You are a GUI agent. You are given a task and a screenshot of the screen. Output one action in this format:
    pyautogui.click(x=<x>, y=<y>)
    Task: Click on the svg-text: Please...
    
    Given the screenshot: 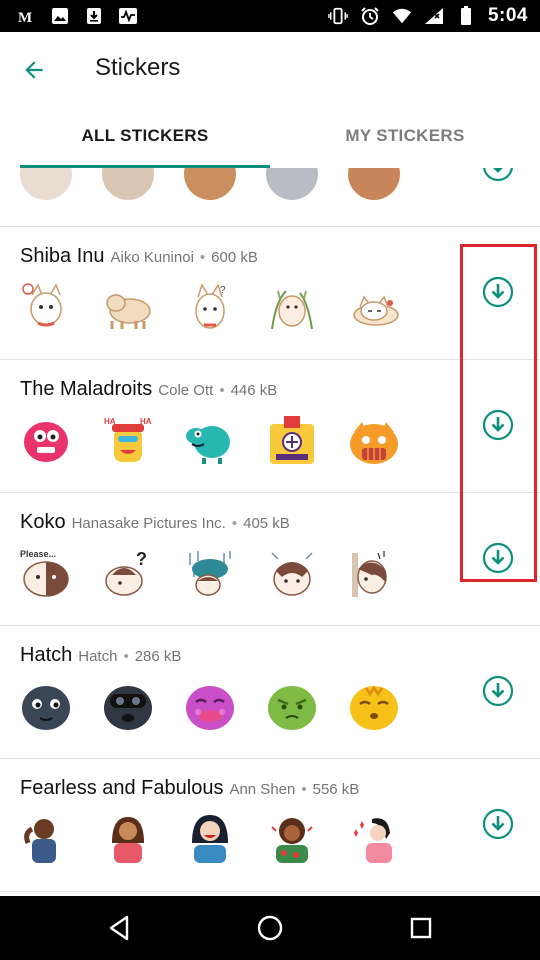 What is the action you would take?
    pyautogui.click(x=38, y=554)
    